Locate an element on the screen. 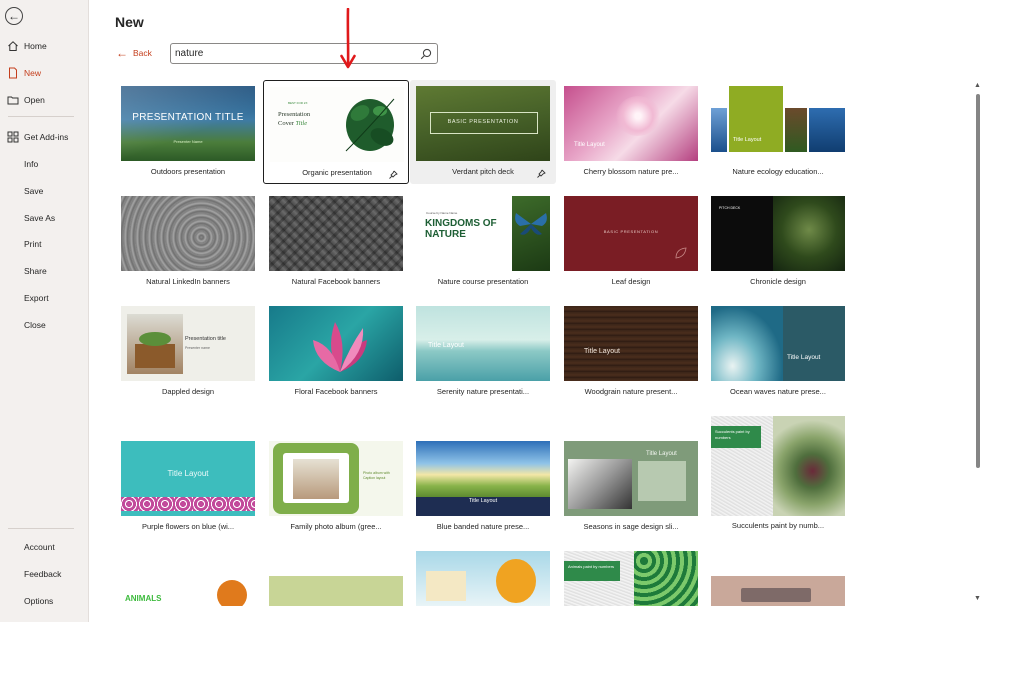 This screenshot has height=674, width=1024. template-thumbnail: Photo album with Caption layout is located at coordinates (336, 478).